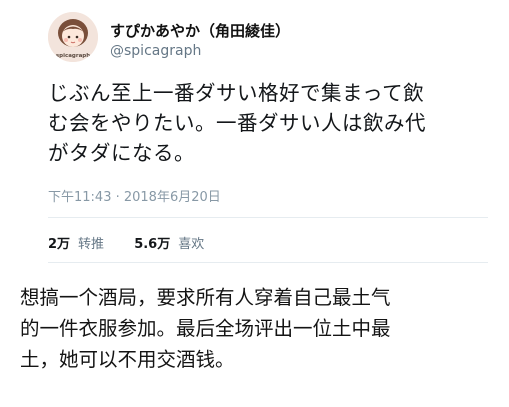  Describe the element at coordinates (200, 30) in the screenshot. I see `display-name: すぴかあやか（角田綾佳）` at that location.